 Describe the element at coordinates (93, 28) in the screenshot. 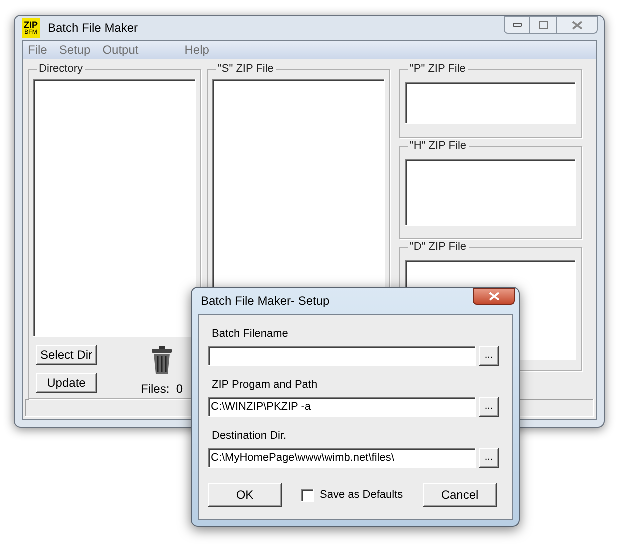

I see `window-title: Batch File Maker` at that location.